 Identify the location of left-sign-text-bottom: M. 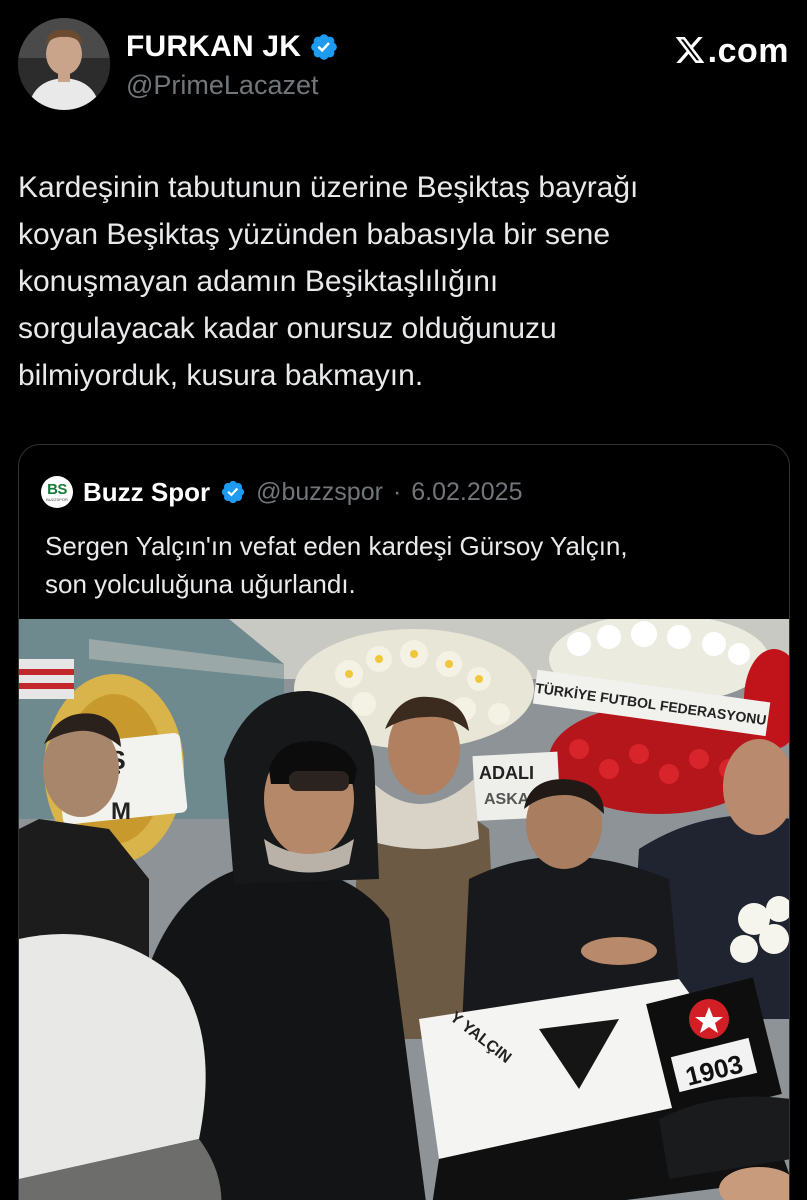
(121, 811).